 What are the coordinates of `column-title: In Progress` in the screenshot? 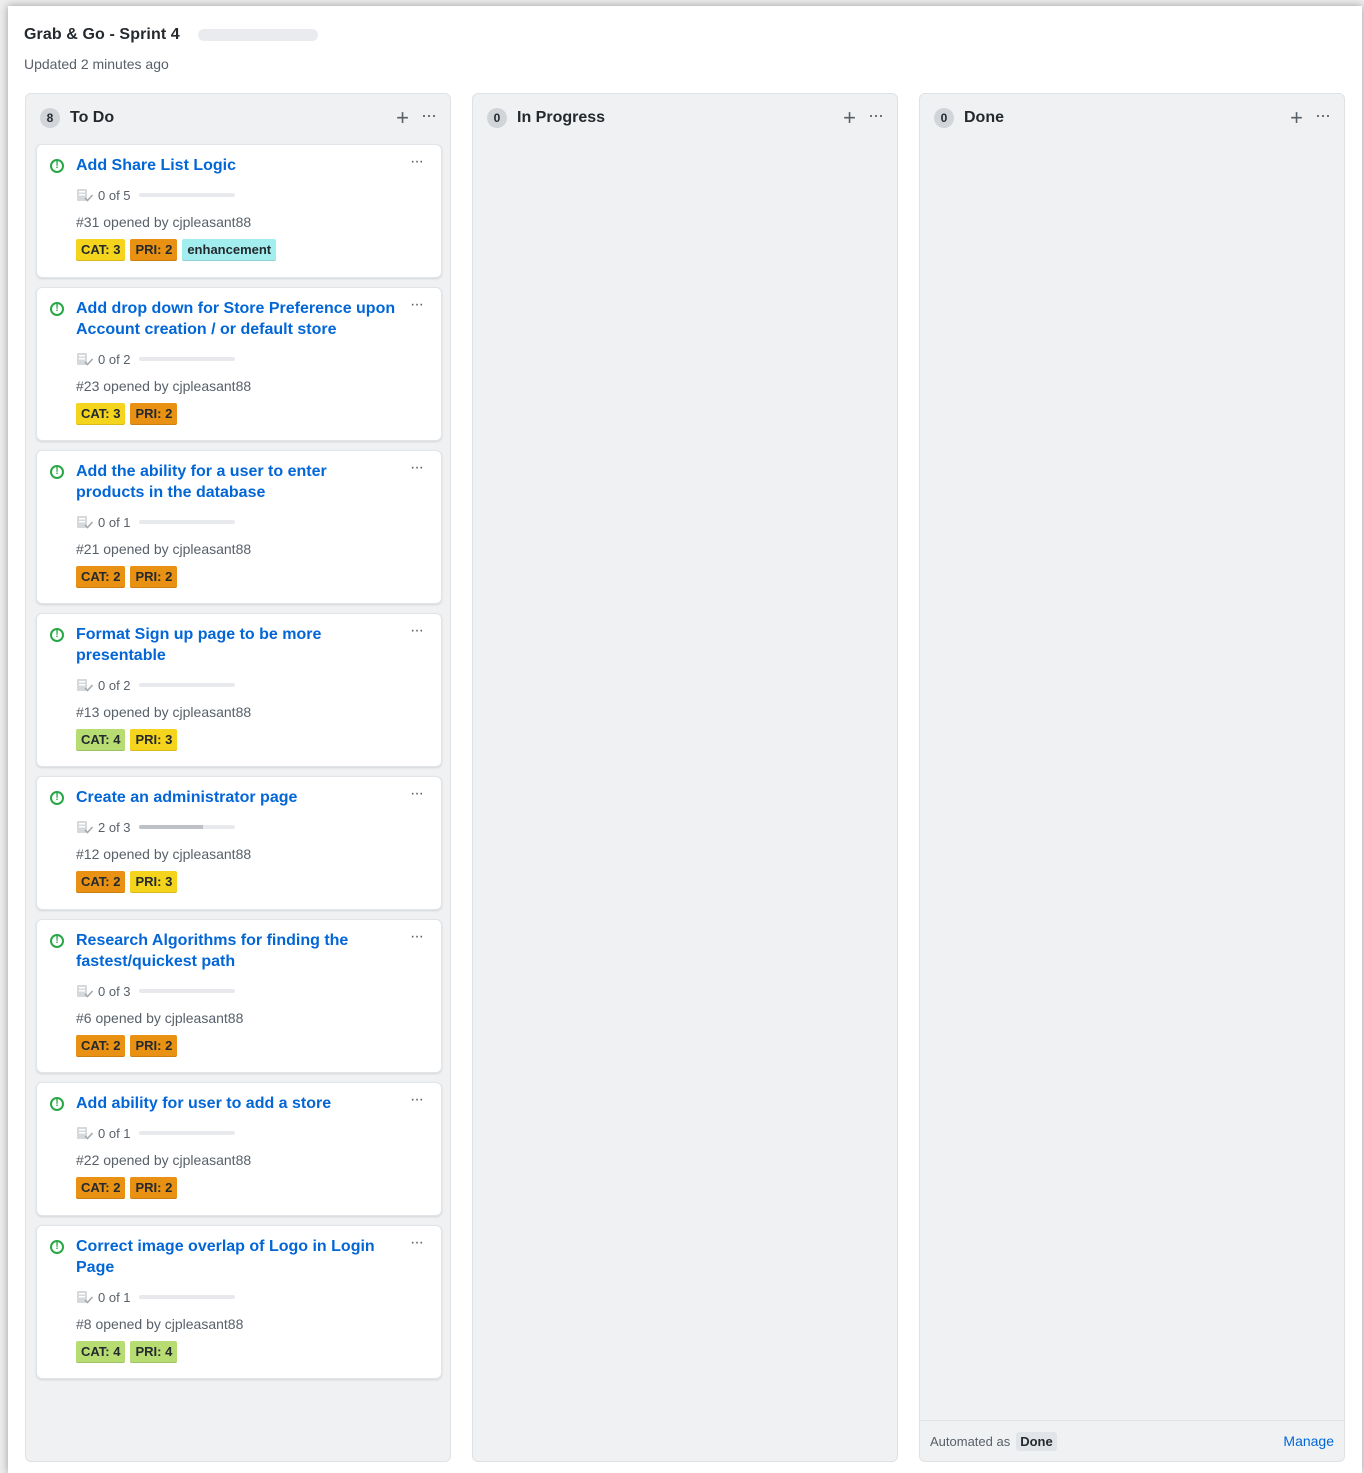 It's located at (561, 117).